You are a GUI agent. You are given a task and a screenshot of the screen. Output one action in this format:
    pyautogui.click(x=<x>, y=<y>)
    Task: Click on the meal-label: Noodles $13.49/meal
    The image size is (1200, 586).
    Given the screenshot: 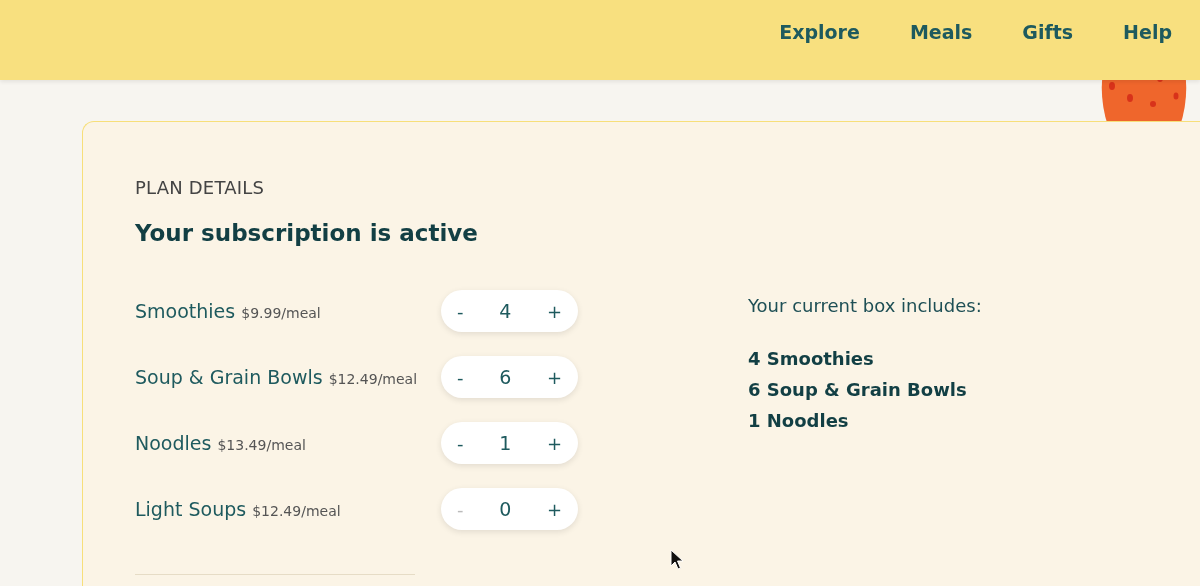 What is the action you would take?
    pyautogui.click(x=221, y=443)
    